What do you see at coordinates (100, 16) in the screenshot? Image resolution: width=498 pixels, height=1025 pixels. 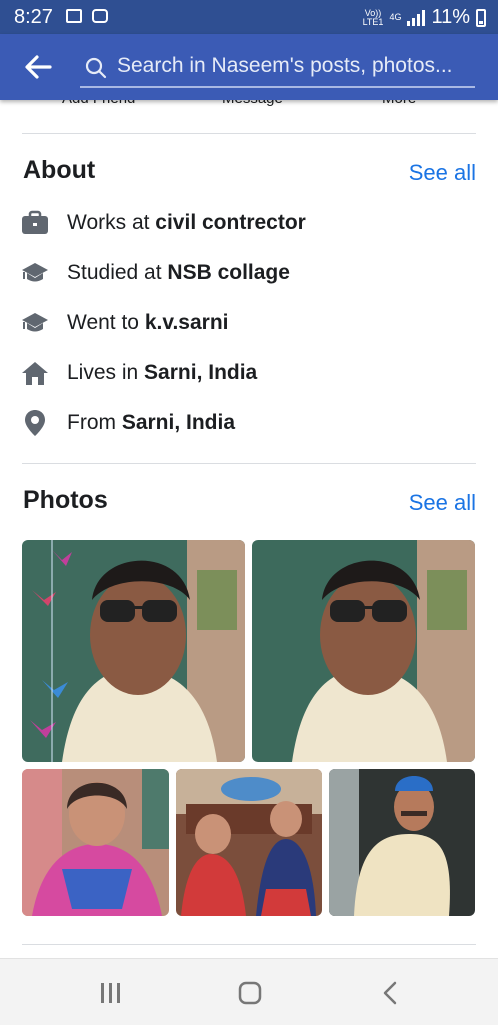 I see `app-notification-icon` at bounding box center [100, 16].